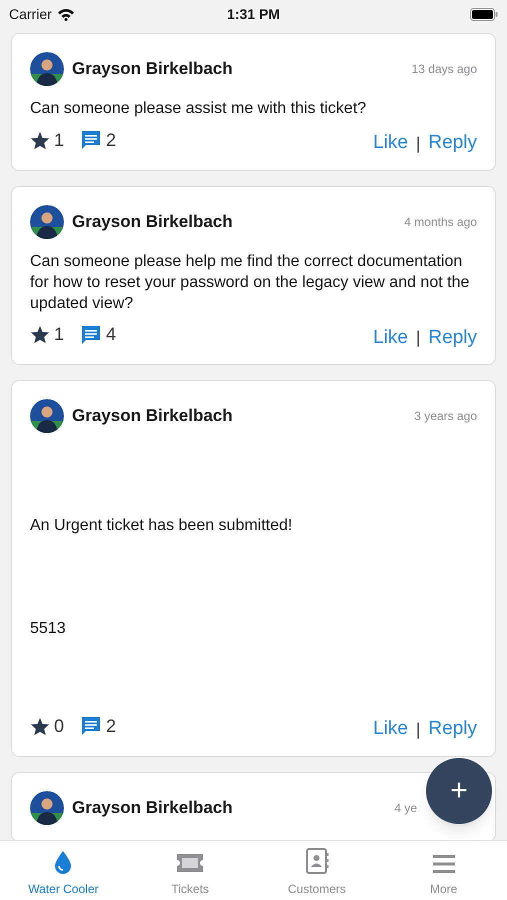  I want to click on tab: Water Cooler, so click(63, 870).